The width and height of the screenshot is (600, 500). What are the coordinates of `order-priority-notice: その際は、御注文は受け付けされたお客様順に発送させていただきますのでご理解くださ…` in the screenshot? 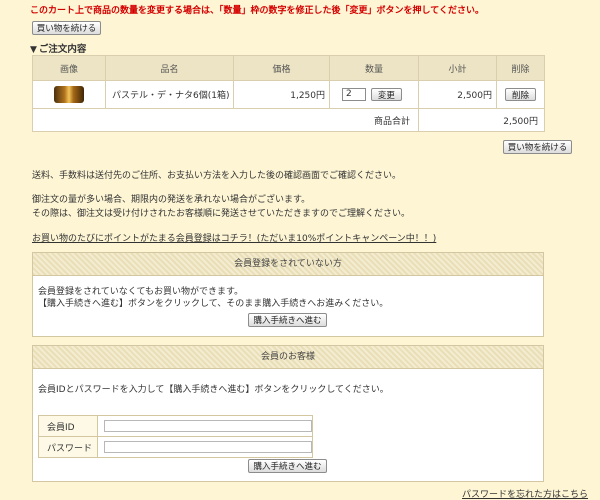 It's located at (221, 214).